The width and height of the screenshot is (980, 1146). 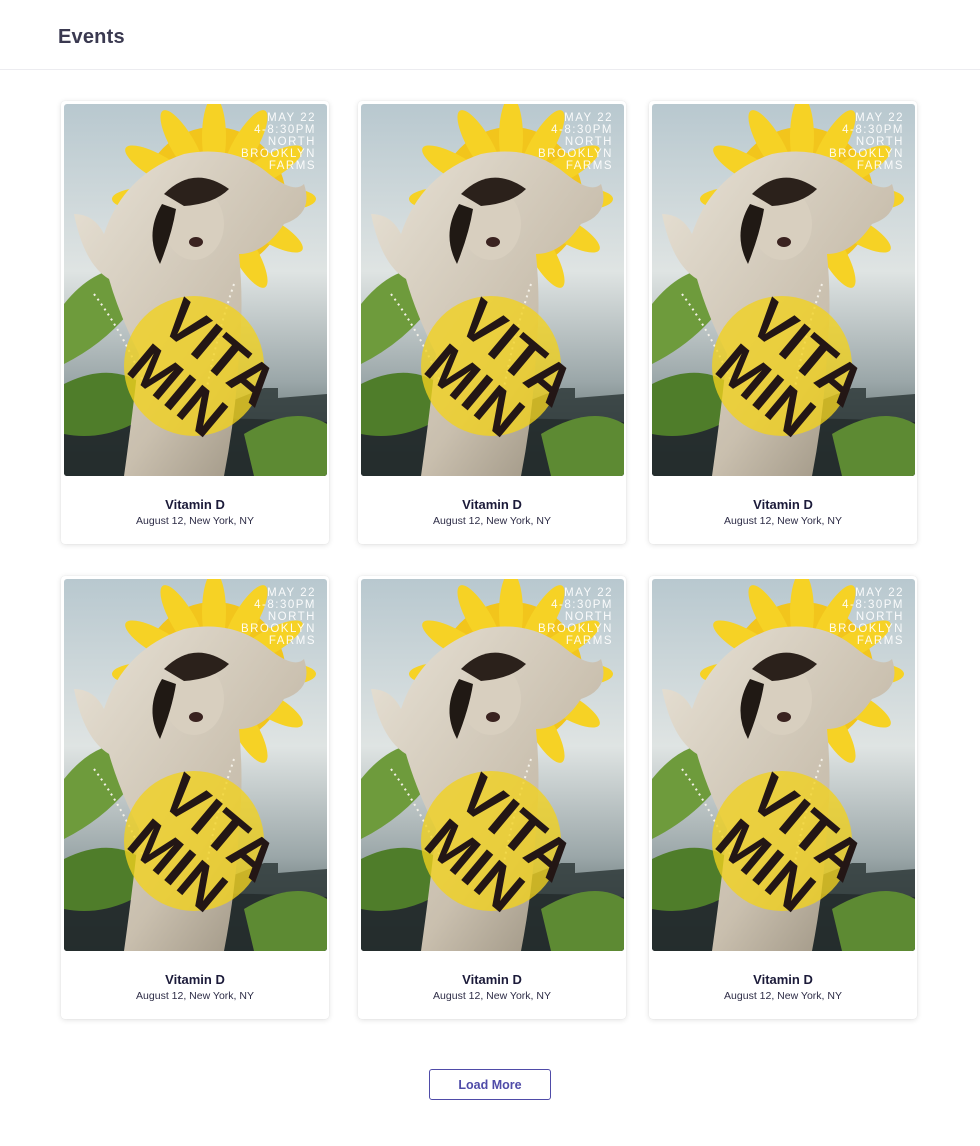 What do you see at coordinates (91, 37) in the screenshot?
I see `page-title: Events` at bounding box center [91, 37].